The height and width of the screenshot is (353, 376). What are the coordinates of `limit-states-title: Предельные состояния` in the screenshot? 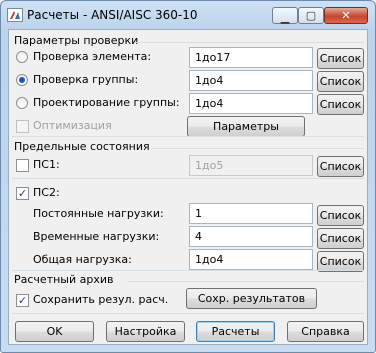 It's located at (82, 146).